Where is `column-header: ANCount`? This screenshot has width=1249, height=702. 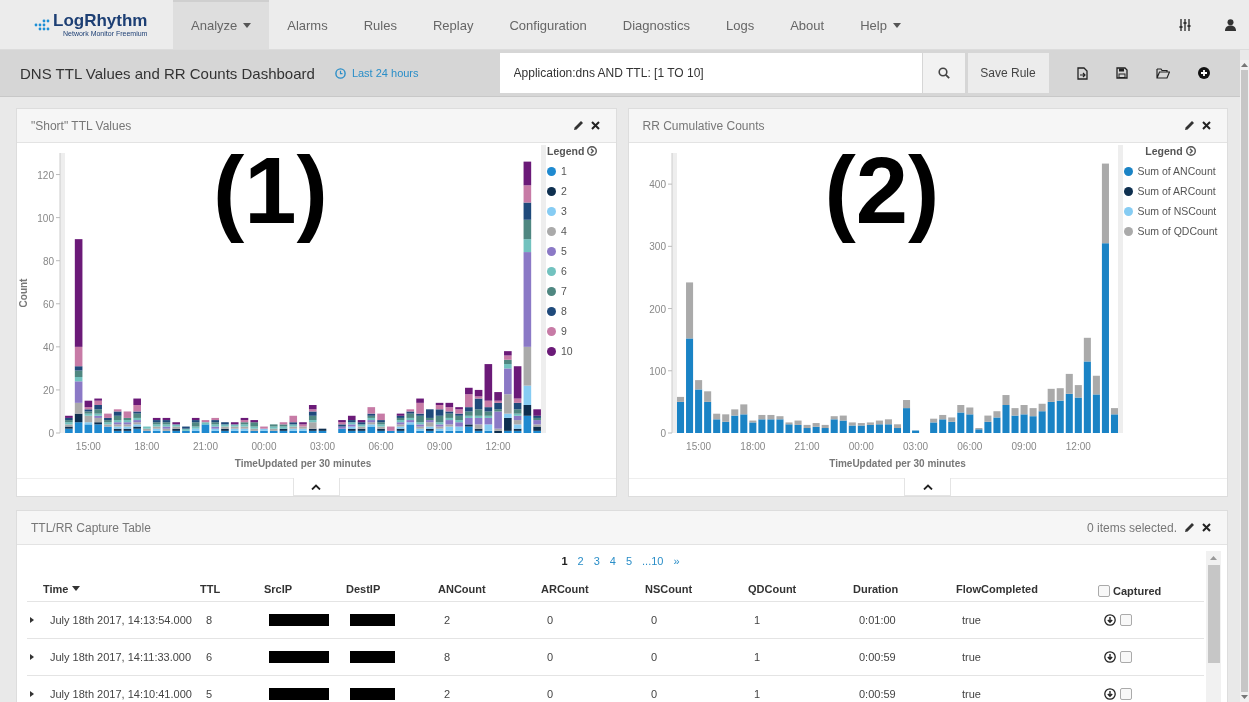
column-header: ANCount is located at coordinates (462, 588).